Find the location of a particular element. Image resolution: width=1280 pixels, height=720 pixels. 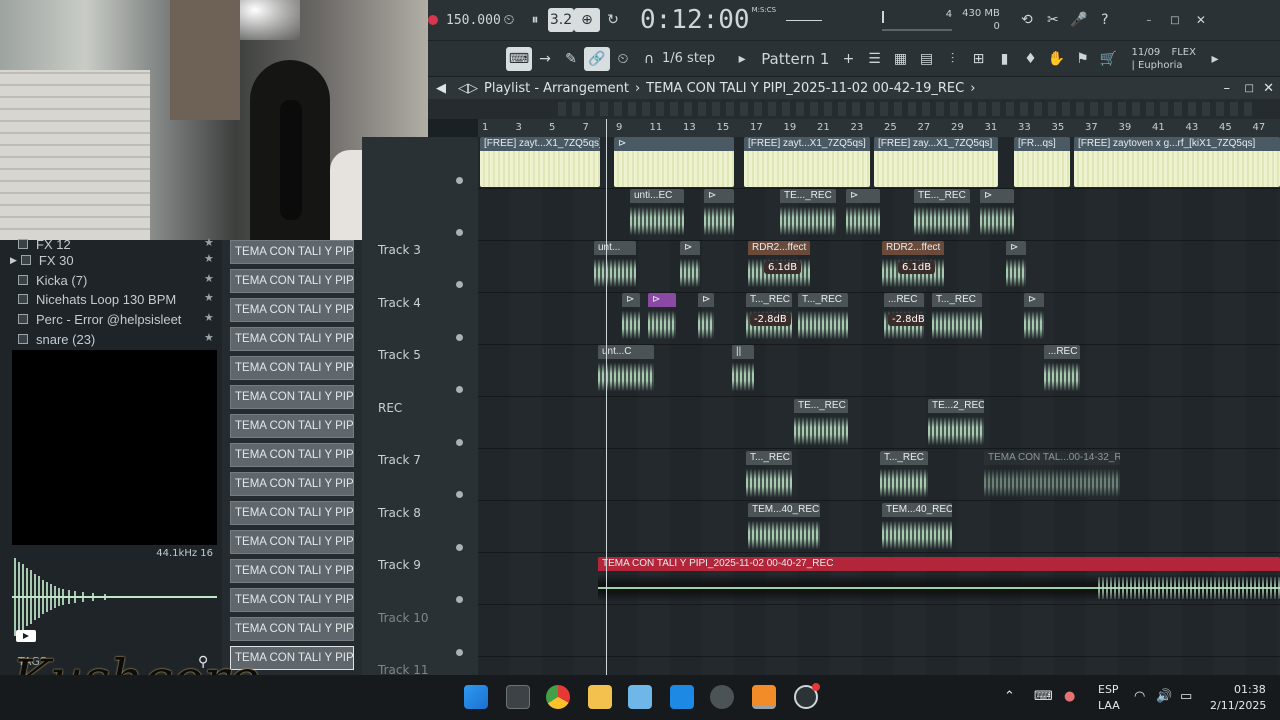

tempo-display: 150.000 is located at coordinates (473, 20).